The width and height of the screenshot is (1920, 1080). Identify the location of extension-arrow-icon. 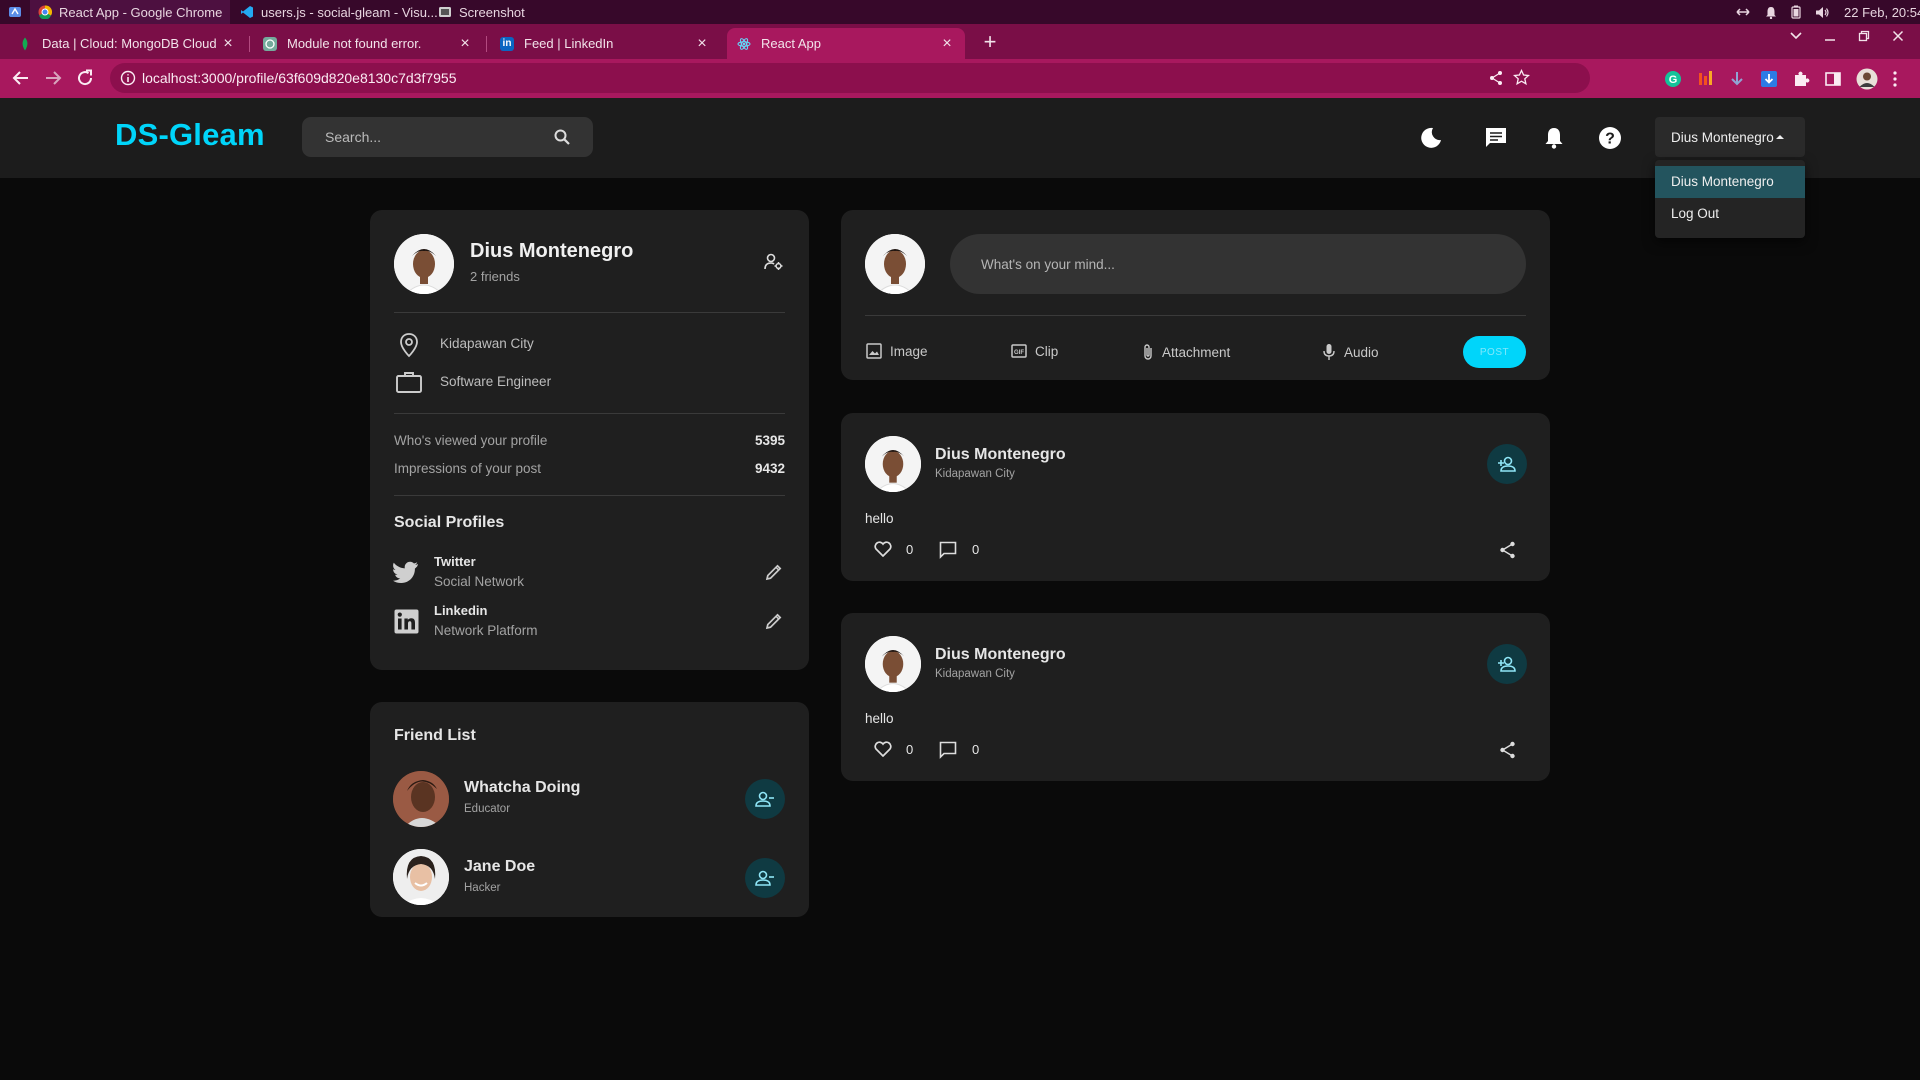
(1737, 79).